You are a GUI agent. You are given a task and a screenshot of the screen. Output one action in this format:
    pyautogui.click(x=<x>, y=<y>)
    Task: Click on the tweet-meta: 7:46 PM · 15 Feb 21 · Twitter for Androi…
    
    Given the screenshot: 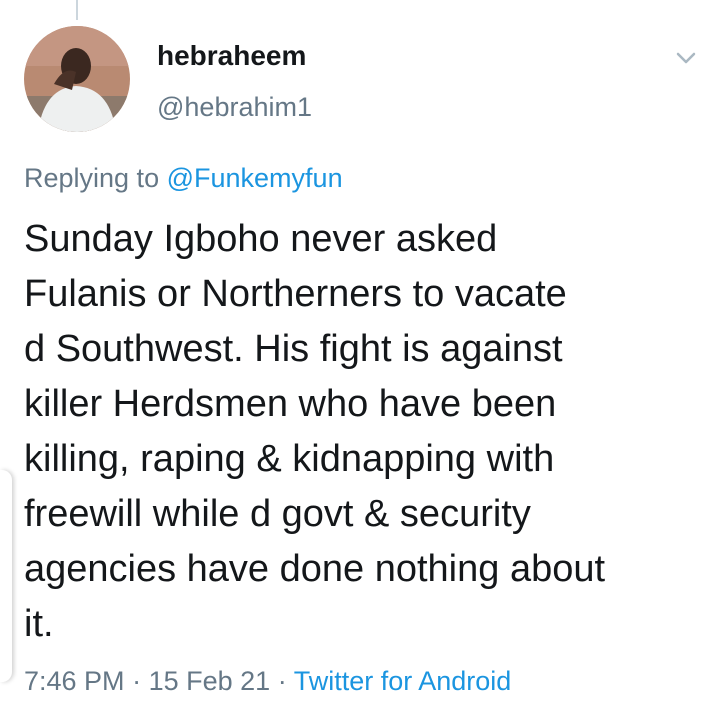 What is the action you would take?
    pyautogui.click(x=267, y=681)
    